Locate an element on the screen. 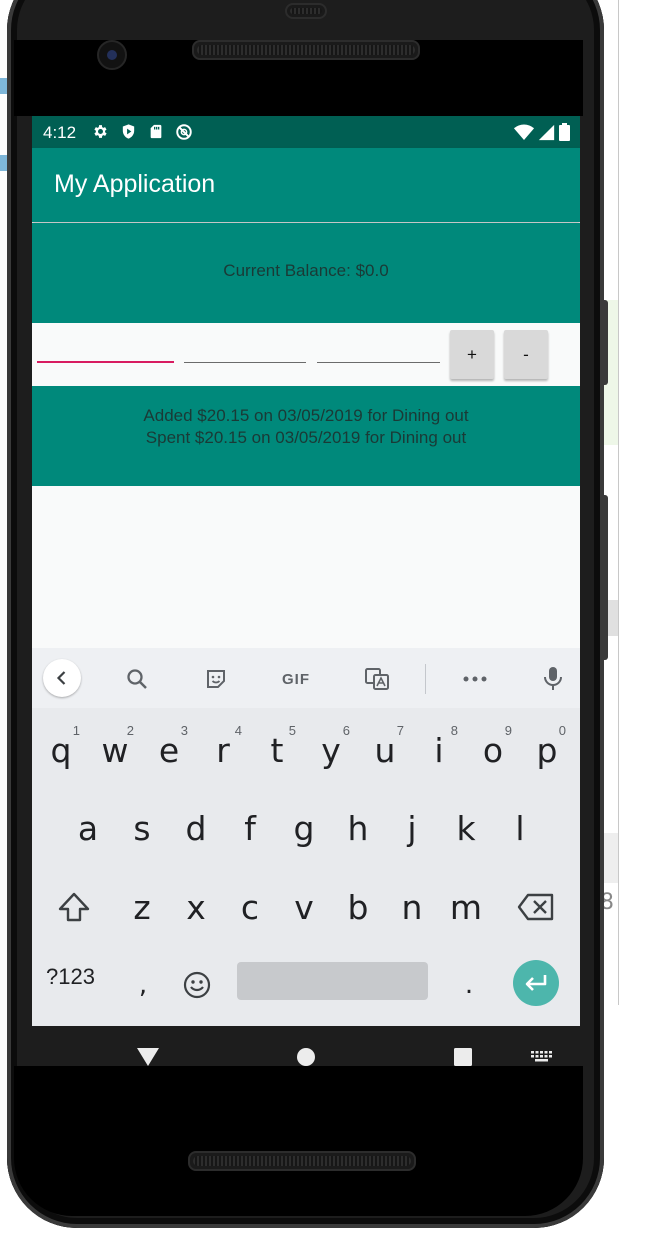  add-button: + is located at coordinates (472, 354).